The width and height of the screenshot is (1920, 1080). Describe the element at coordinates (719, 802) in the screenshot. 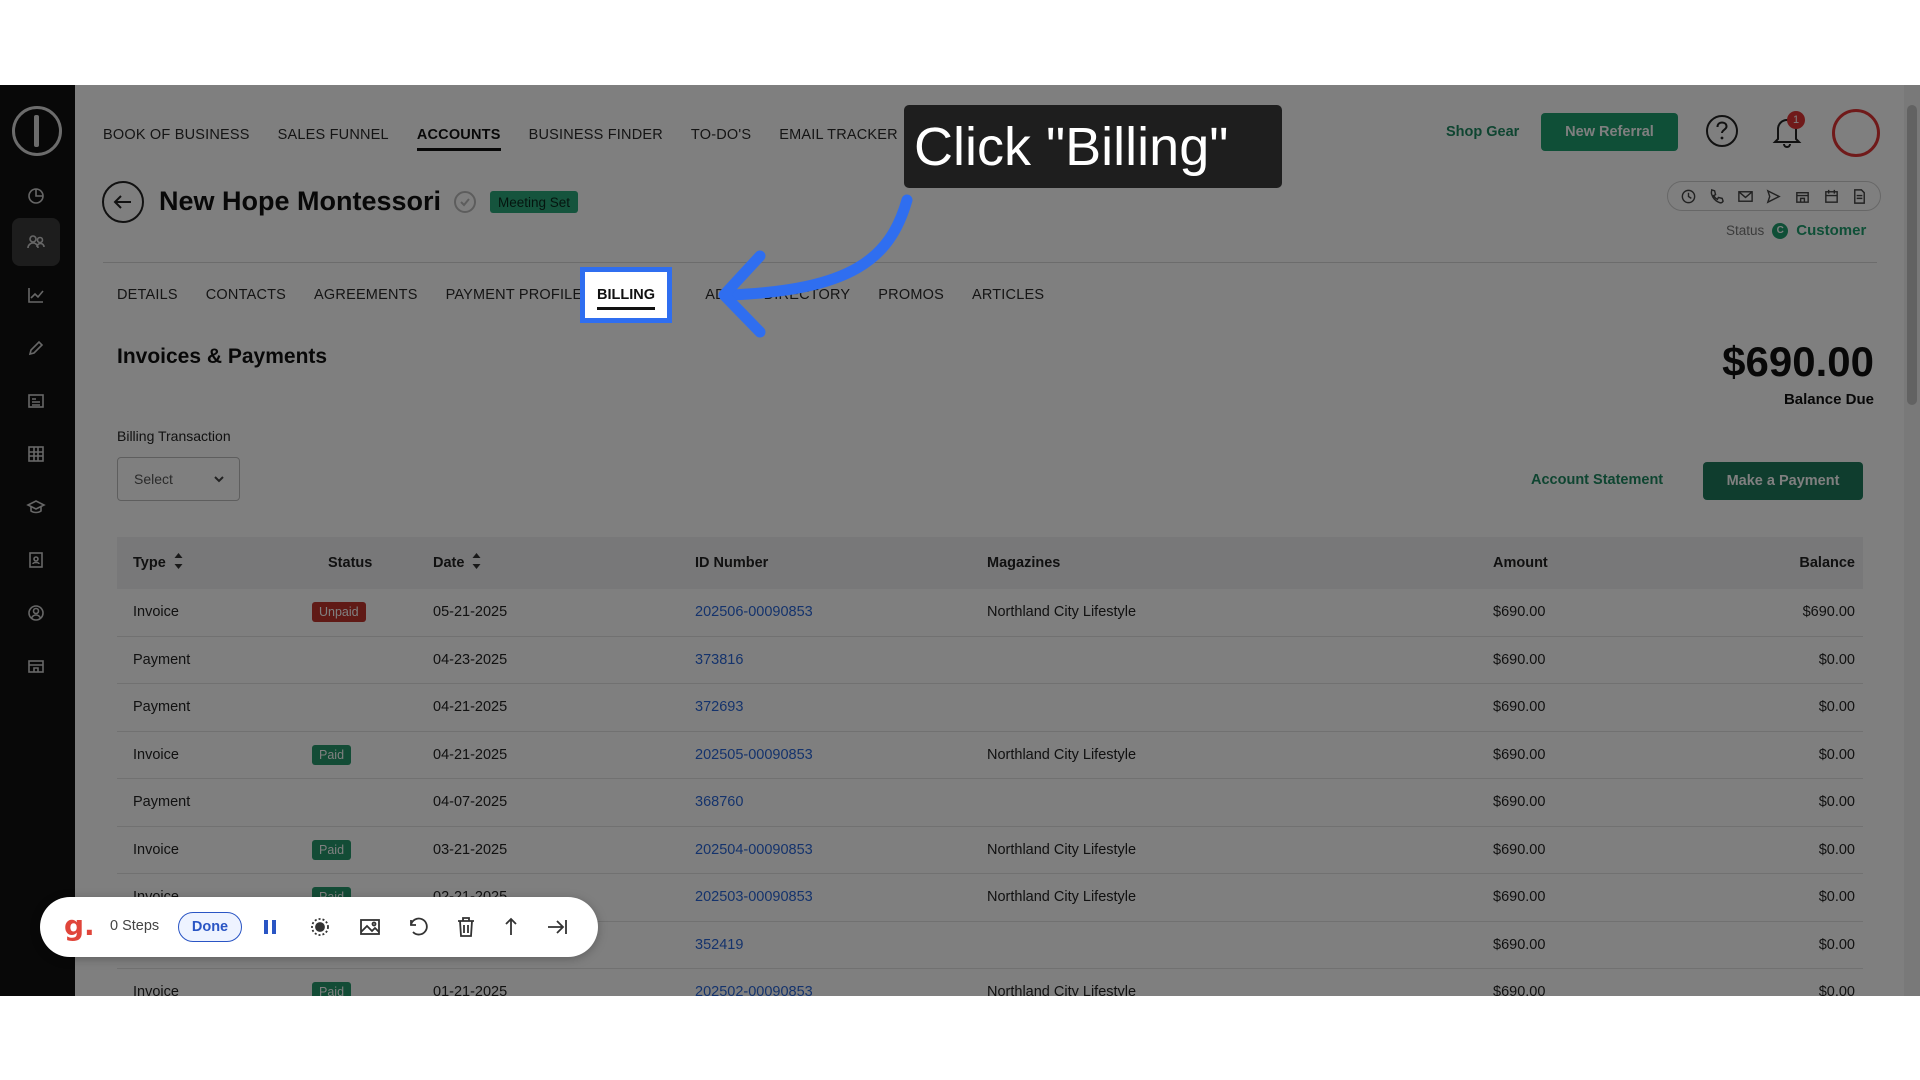

I see `id-link: 368760` at that location.